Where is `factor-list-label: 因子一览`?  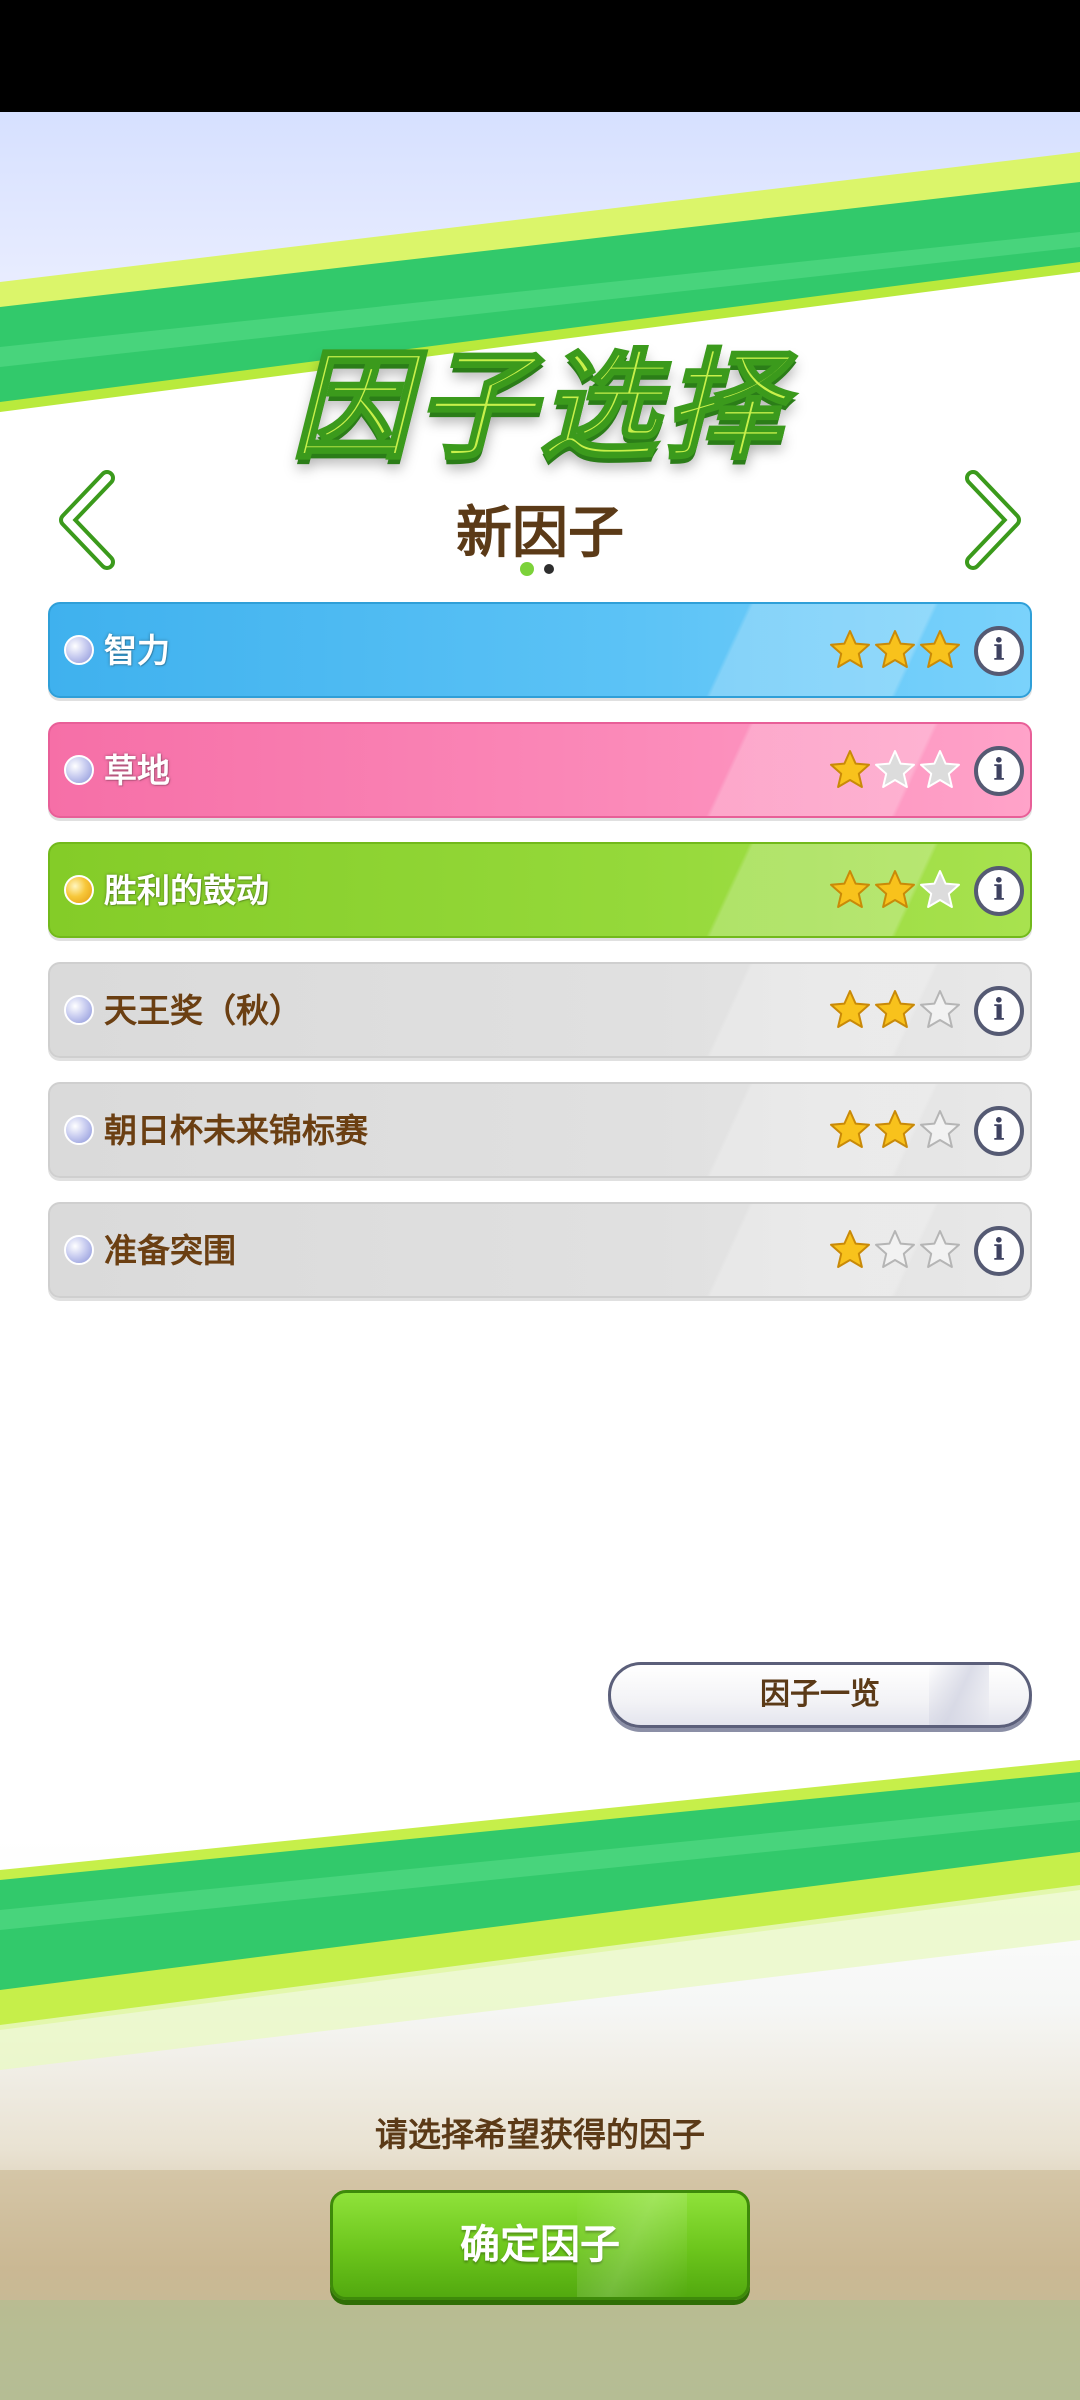
factor-list-label: 因子一览 is located at coordinates (820, 1694).